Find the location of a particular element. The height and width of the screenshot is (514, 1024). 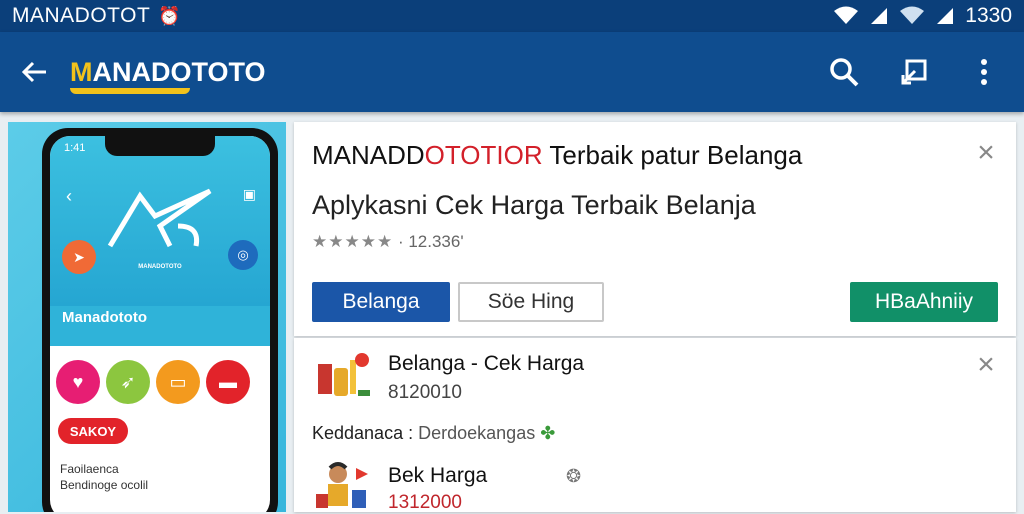

logo-rest: ANADOTOTO is located at coordinates (179, 71).